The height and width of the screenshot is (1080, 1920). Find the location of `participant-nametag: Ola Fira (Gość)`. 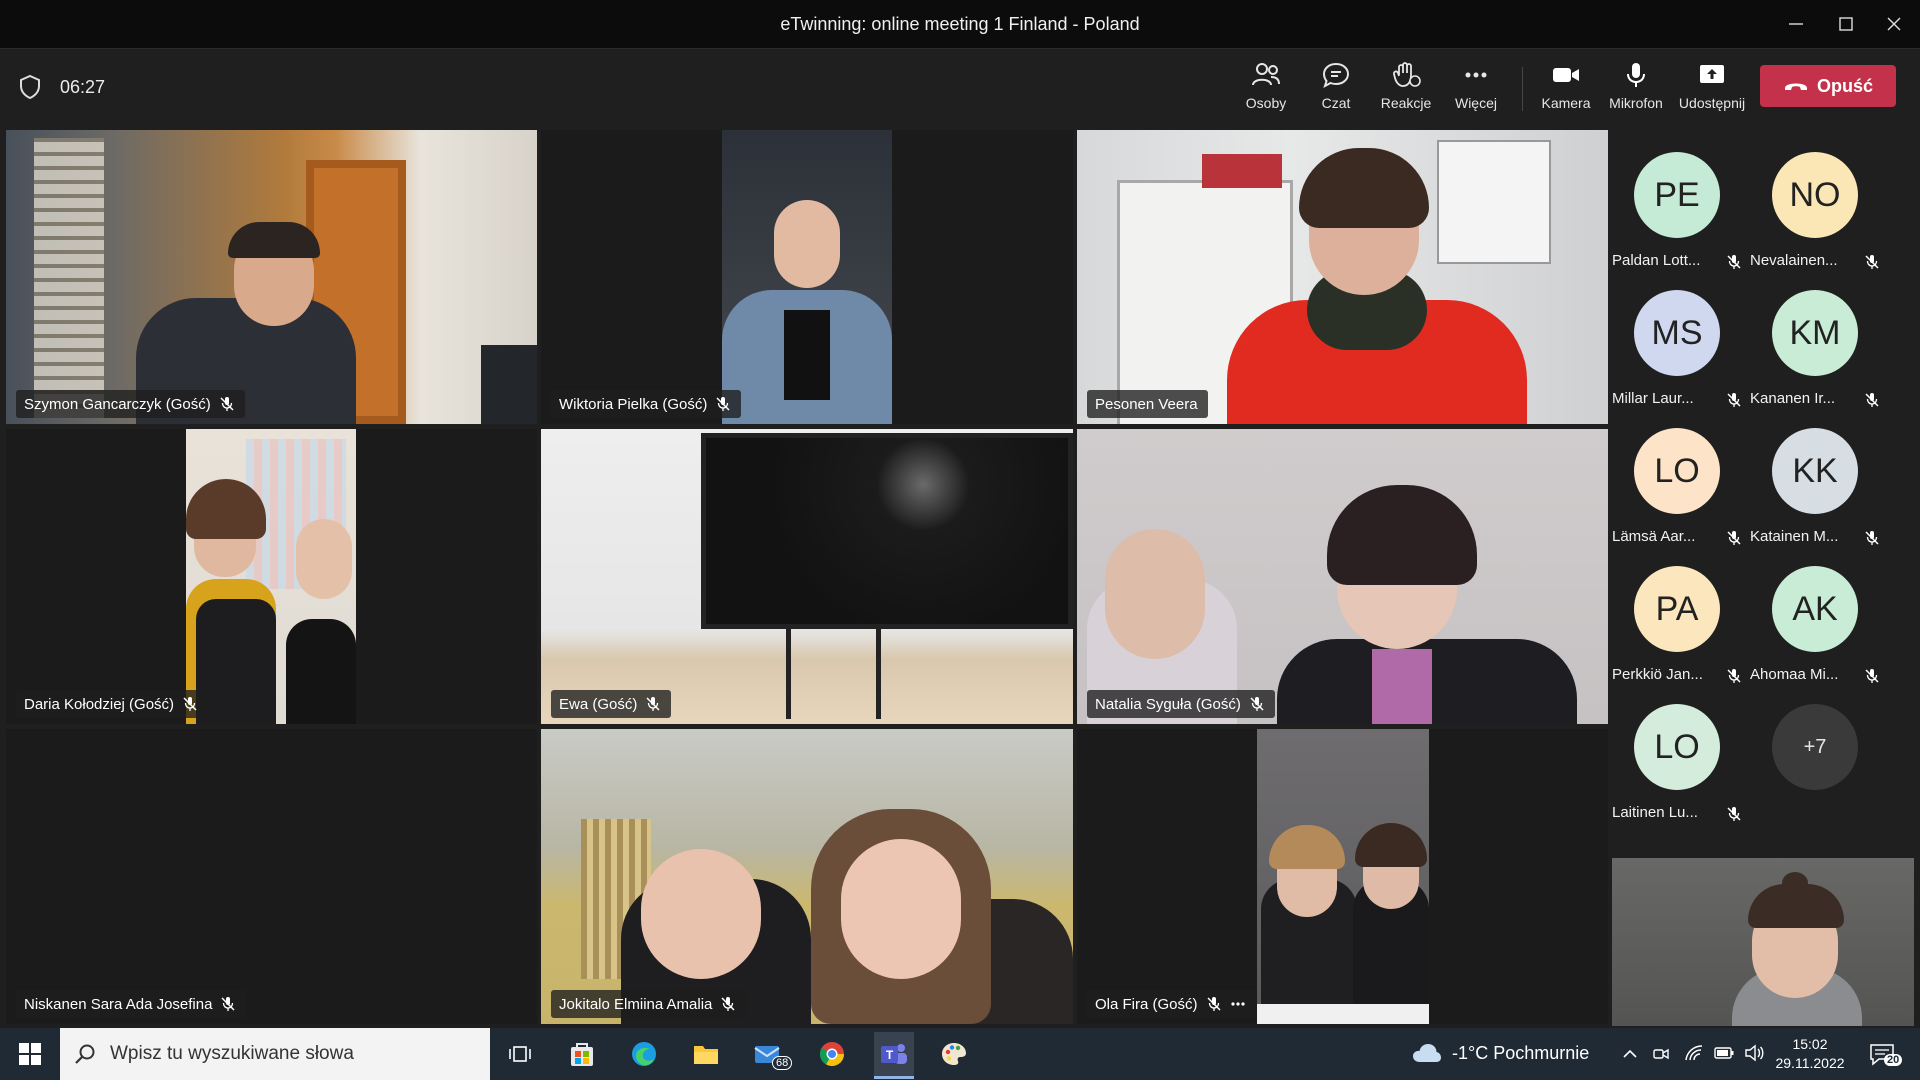

participant-nametag: Ola Fira (Gość) is located at coordinates (1171, 1004).